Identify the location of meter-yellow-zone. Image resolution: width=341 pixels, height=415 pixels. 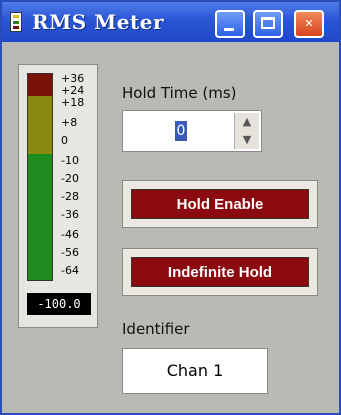
(40, 125).